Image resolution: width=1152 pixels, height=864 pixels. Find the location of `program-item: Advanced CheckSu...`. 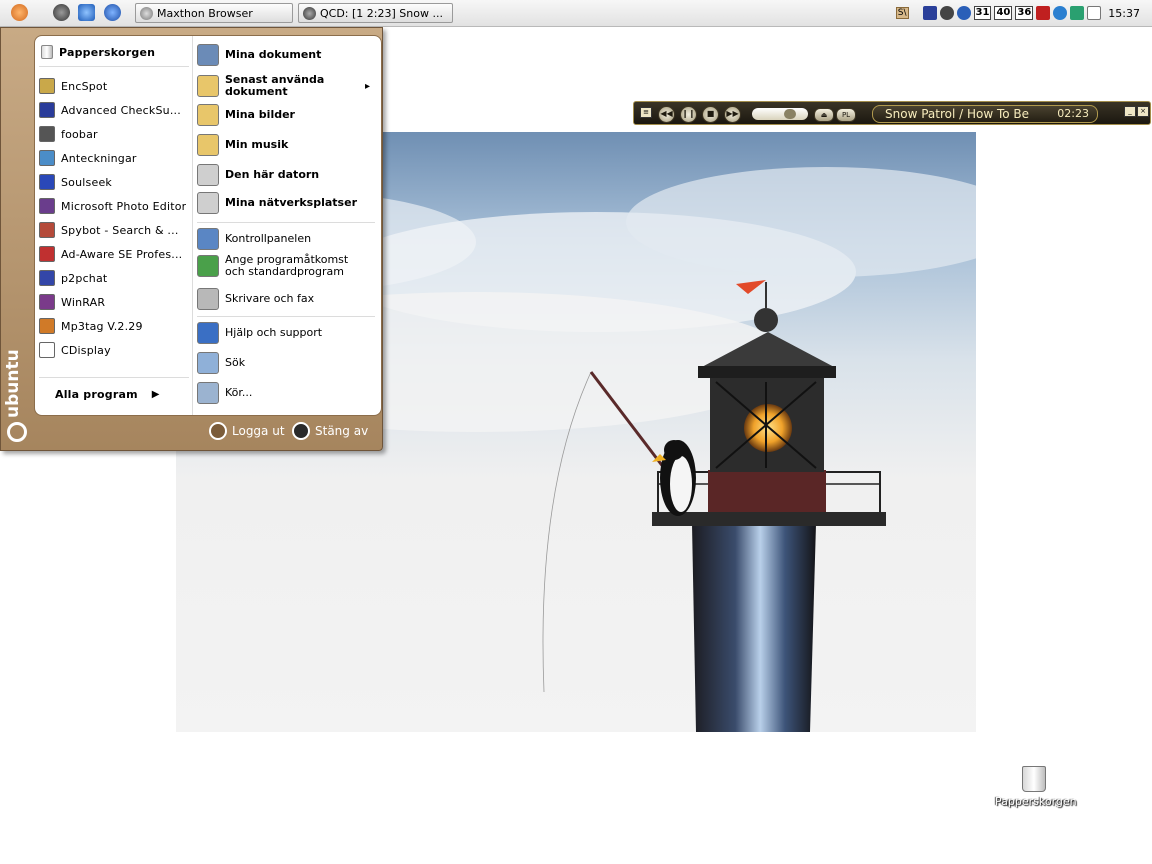

program-item: Advanced CheckSu... is located at coordinates (114, 110).